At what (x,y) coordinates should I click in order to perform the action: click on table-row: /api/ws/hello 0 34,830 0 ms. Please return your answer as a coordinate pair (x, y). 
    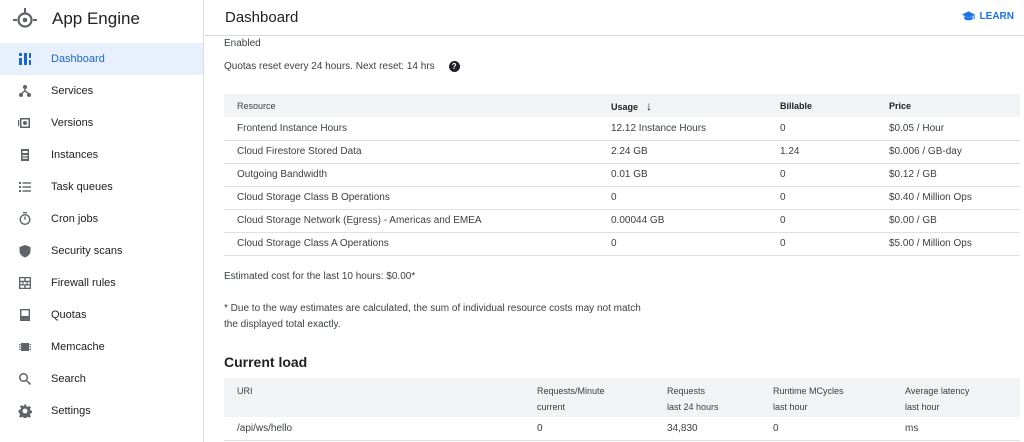
    Looking at the image, I should click on (622, 429).